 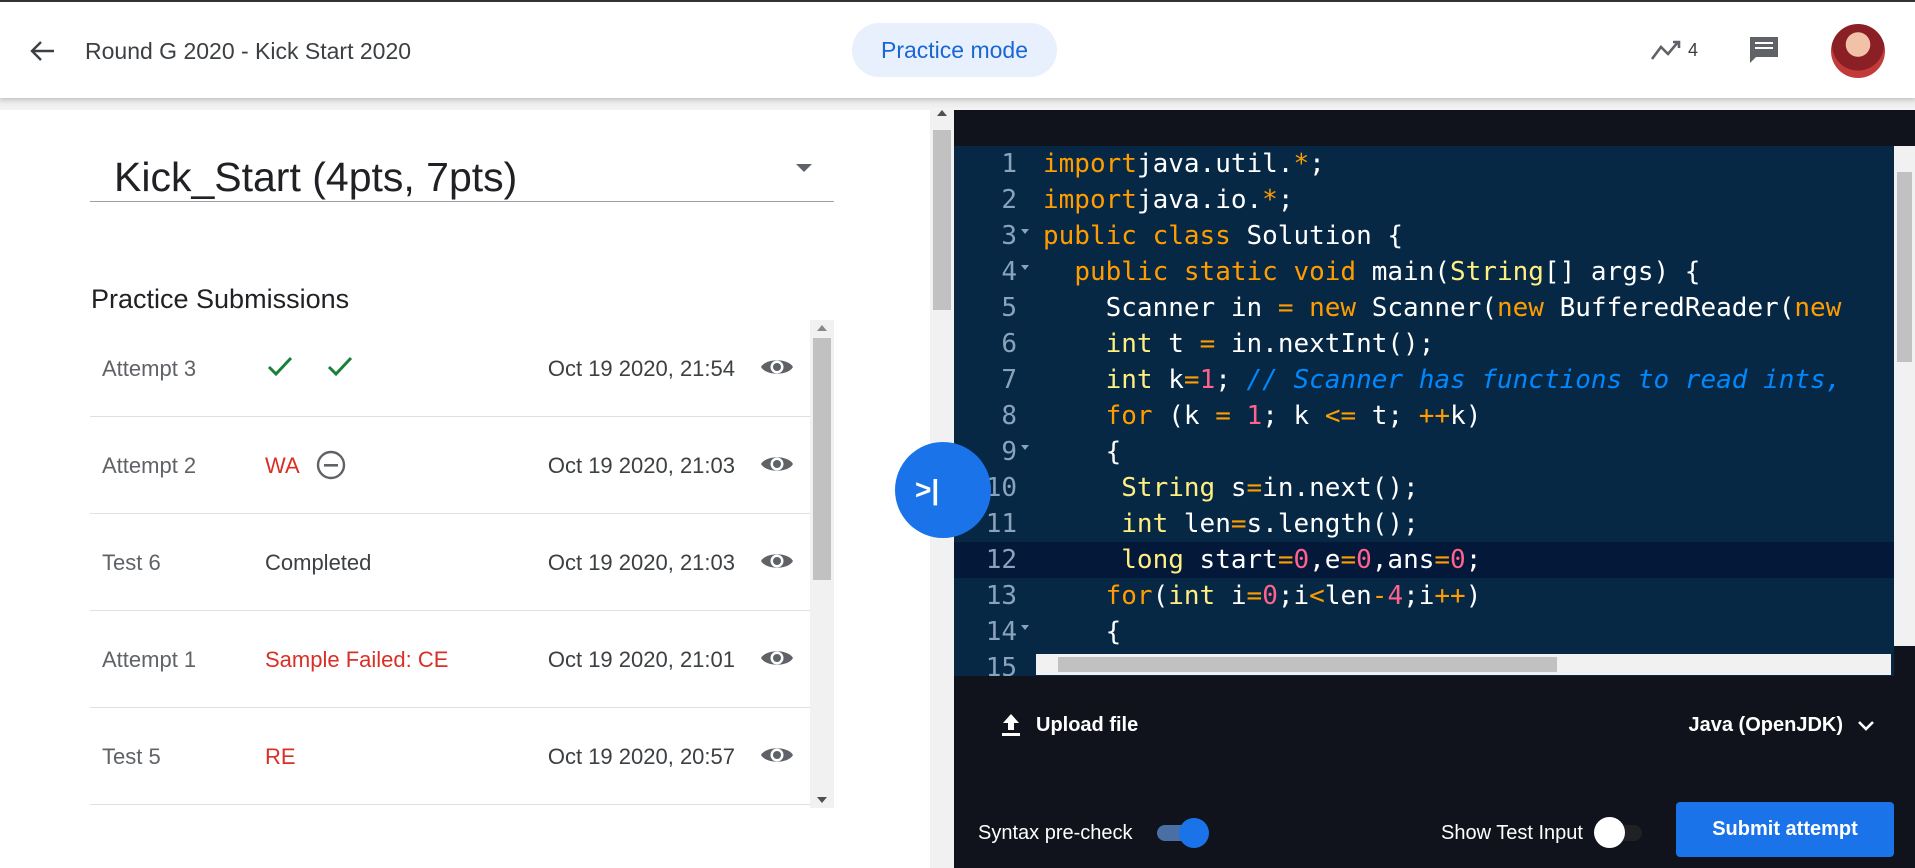 I want to click on code-token: new, so click(x=1520, y=308).